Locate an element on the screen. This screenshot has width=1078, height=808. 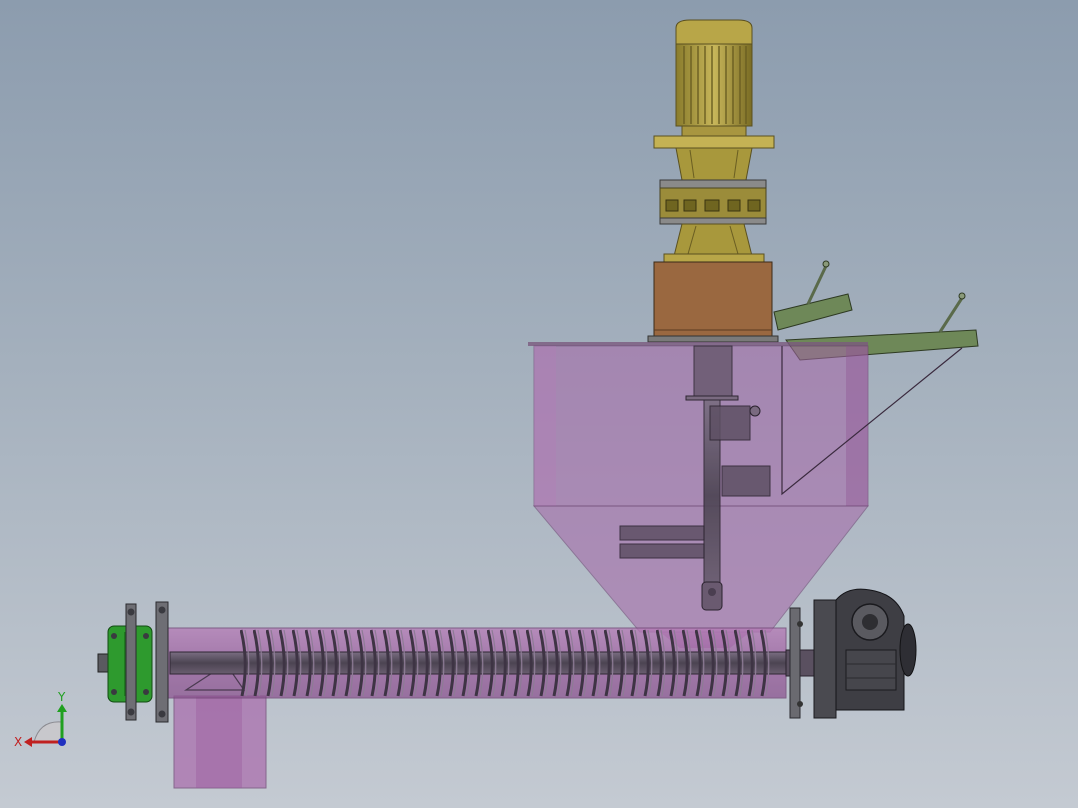
y-axis-label: Y is located at coordinates (61, 697).